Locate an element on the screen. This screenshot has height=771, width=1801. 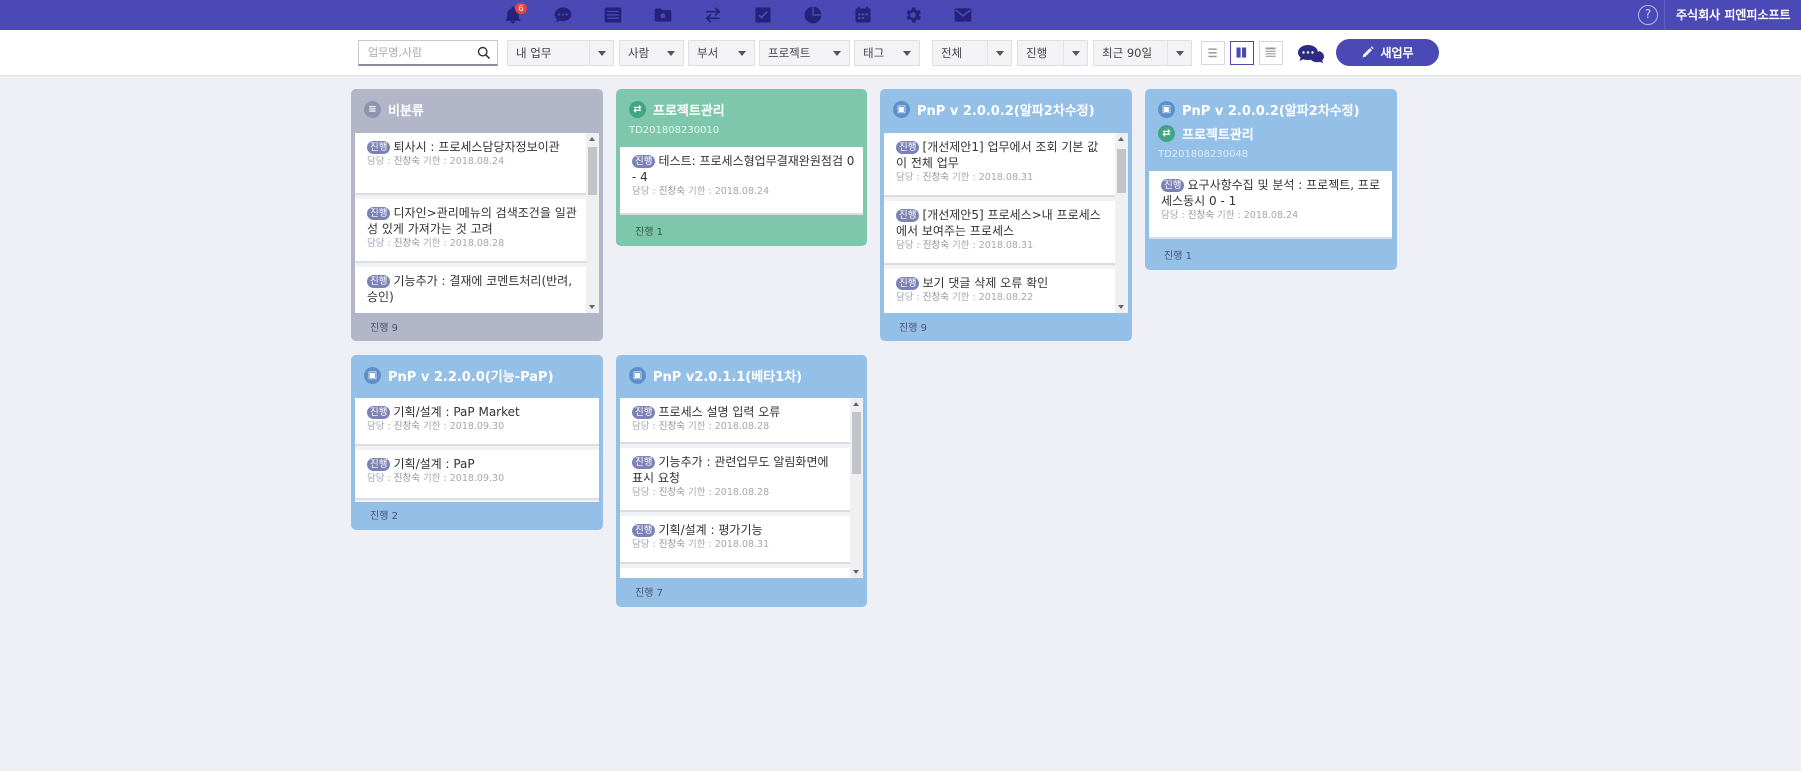
task-title: 테스트: 프로세스형업무결재완원점검 0 - 4 is located at coordinates (743, 169).